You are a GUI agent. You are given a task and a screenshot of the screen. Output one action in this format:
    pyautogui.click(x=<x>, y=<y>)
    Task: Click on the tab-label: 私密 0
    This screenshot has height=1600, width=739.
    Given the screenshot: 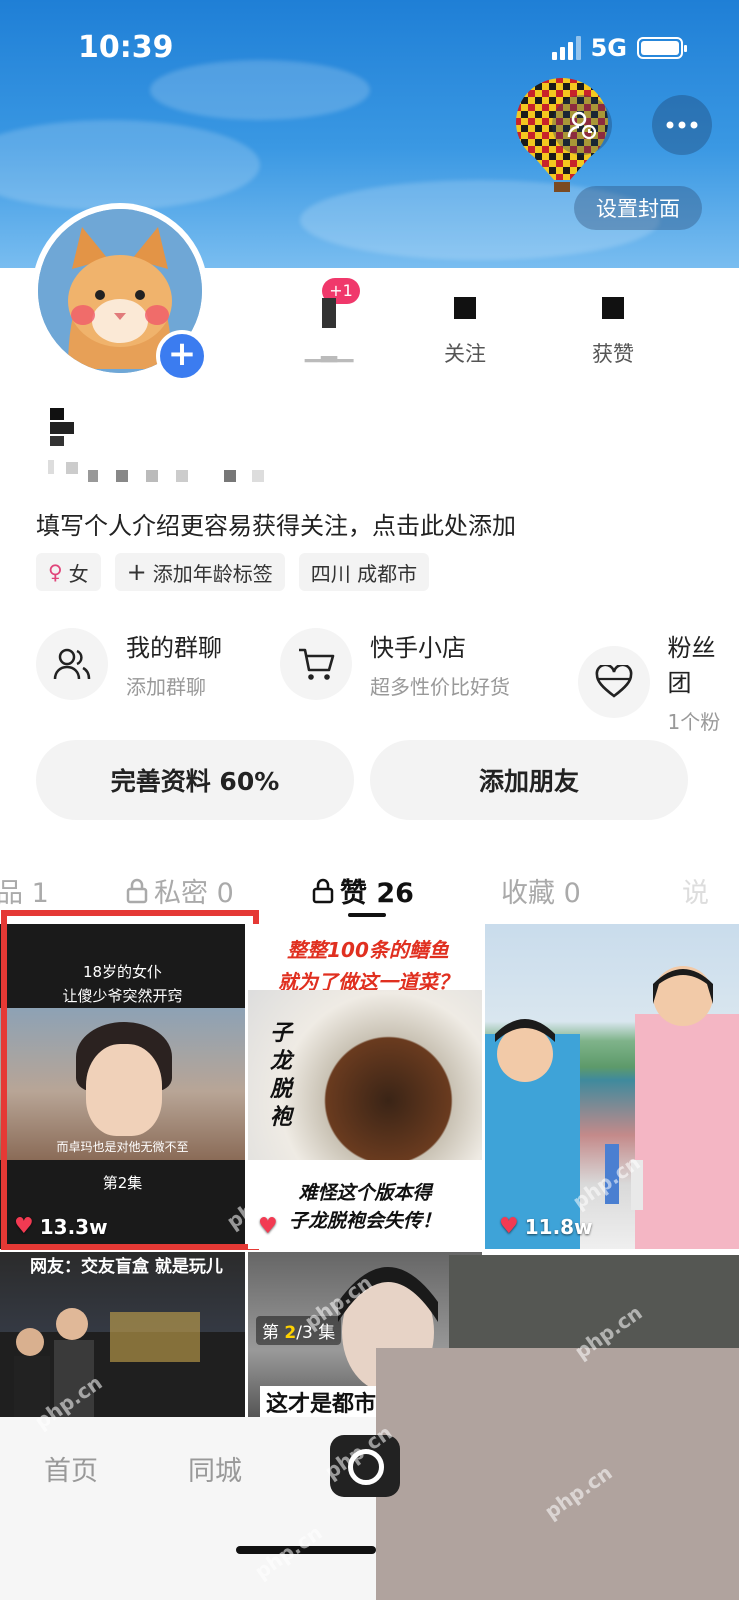 What is the action you would take?
    pyautogui.click(x=194, y=893)
    